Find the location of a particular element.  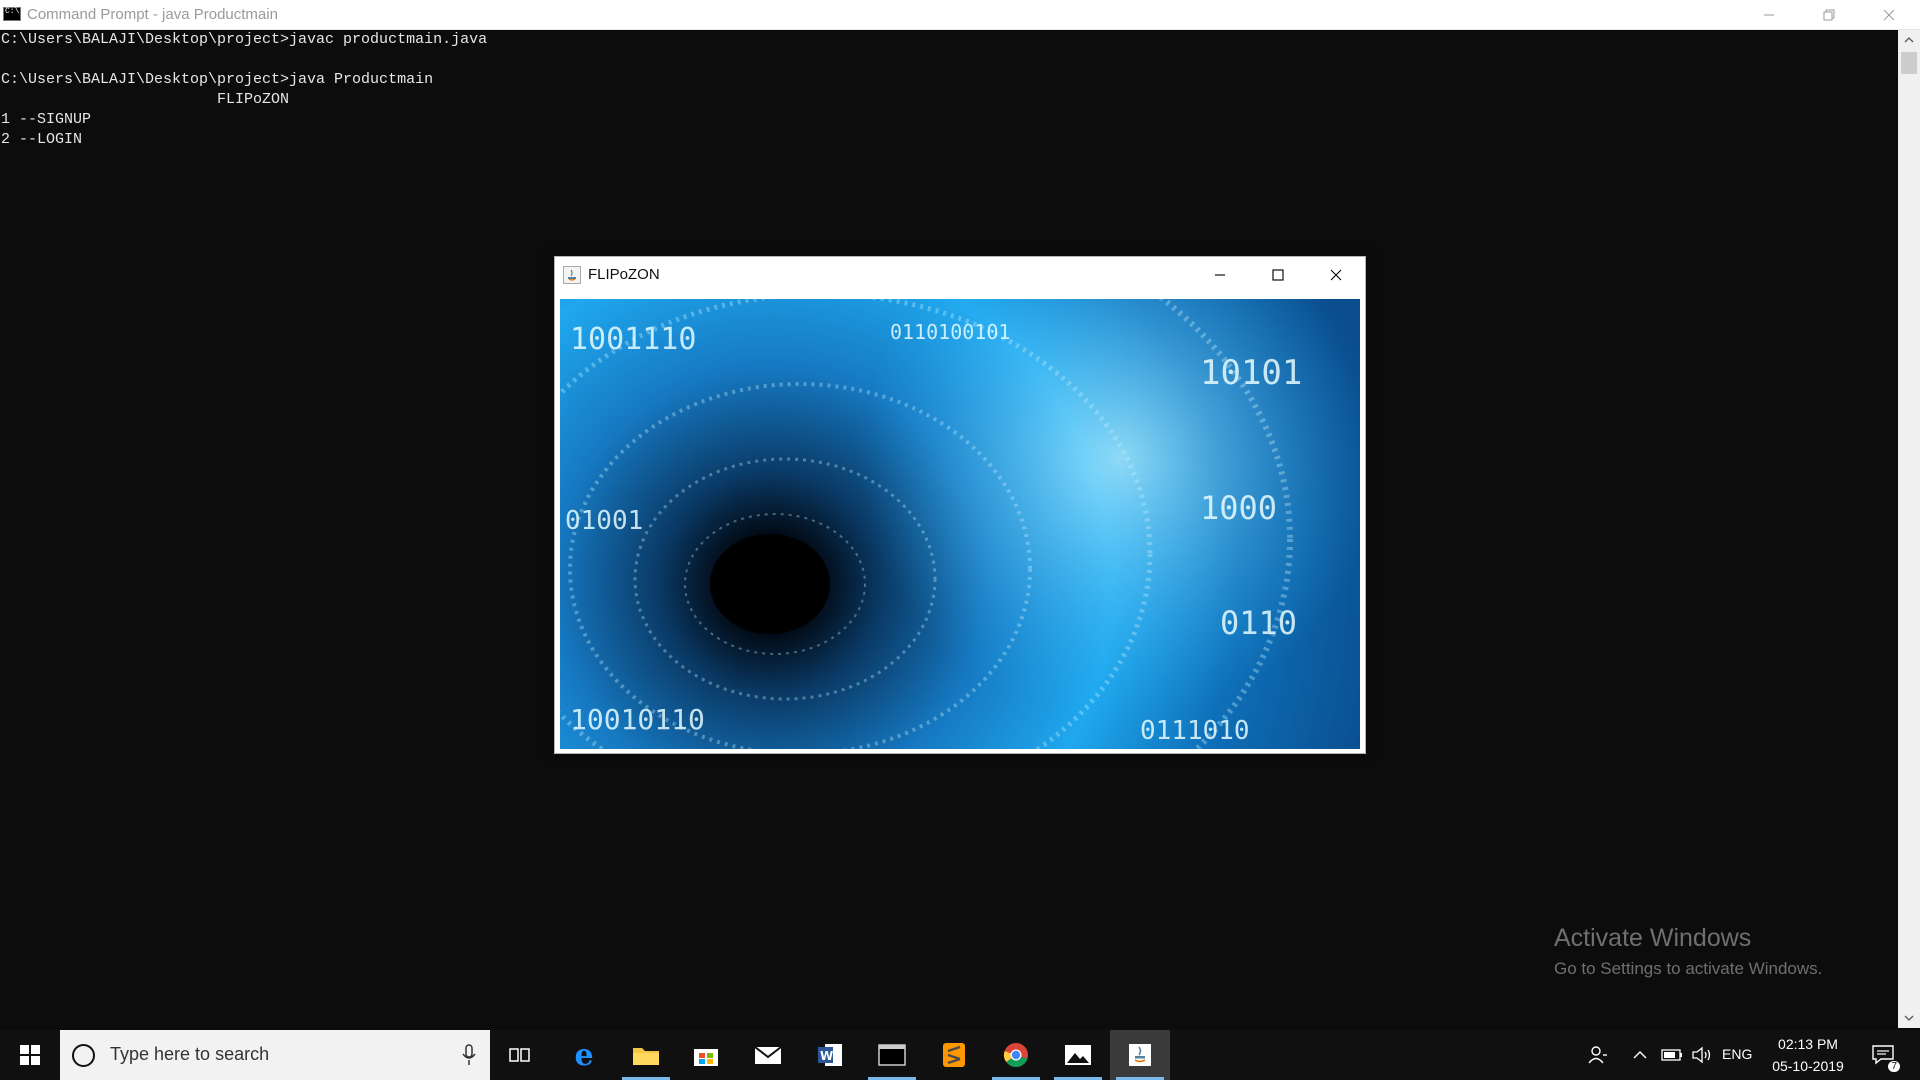

svg-text: 0110100101 is located at coordinates (950, 332).